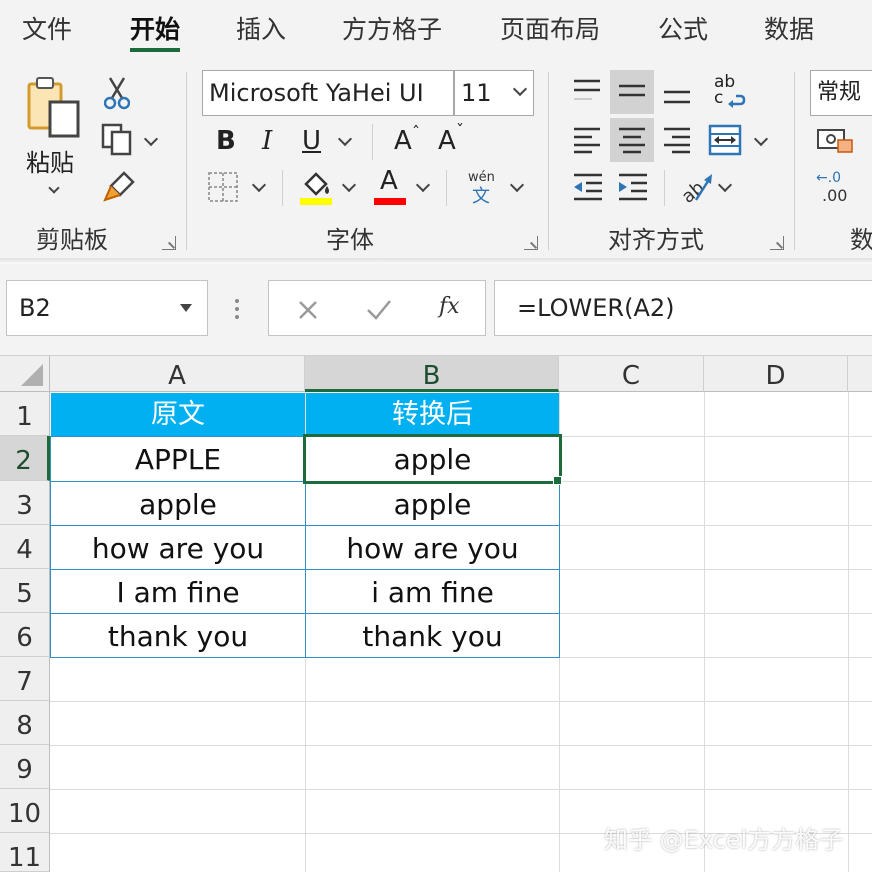  I want to click on row-header-9: 9, so click(25, 767).